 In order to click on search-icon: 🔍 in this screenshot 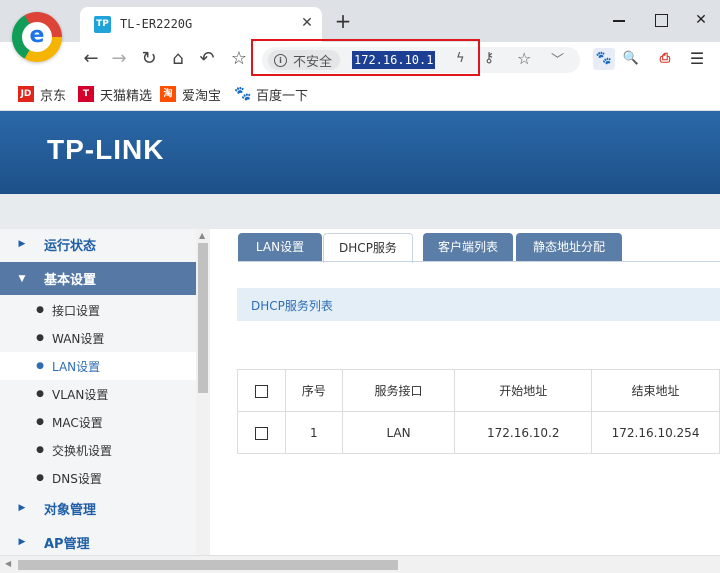, I will do `click(631, 59)`.